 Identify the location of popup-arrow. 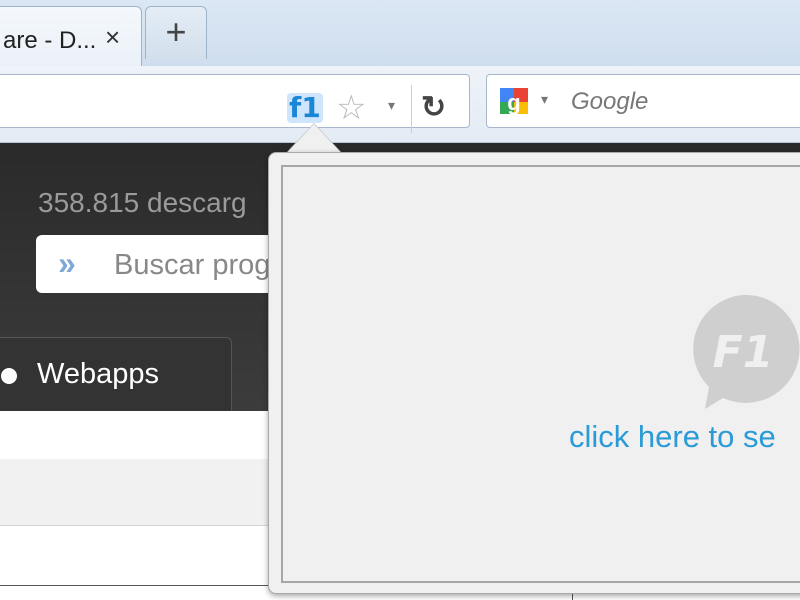
(314, 139).